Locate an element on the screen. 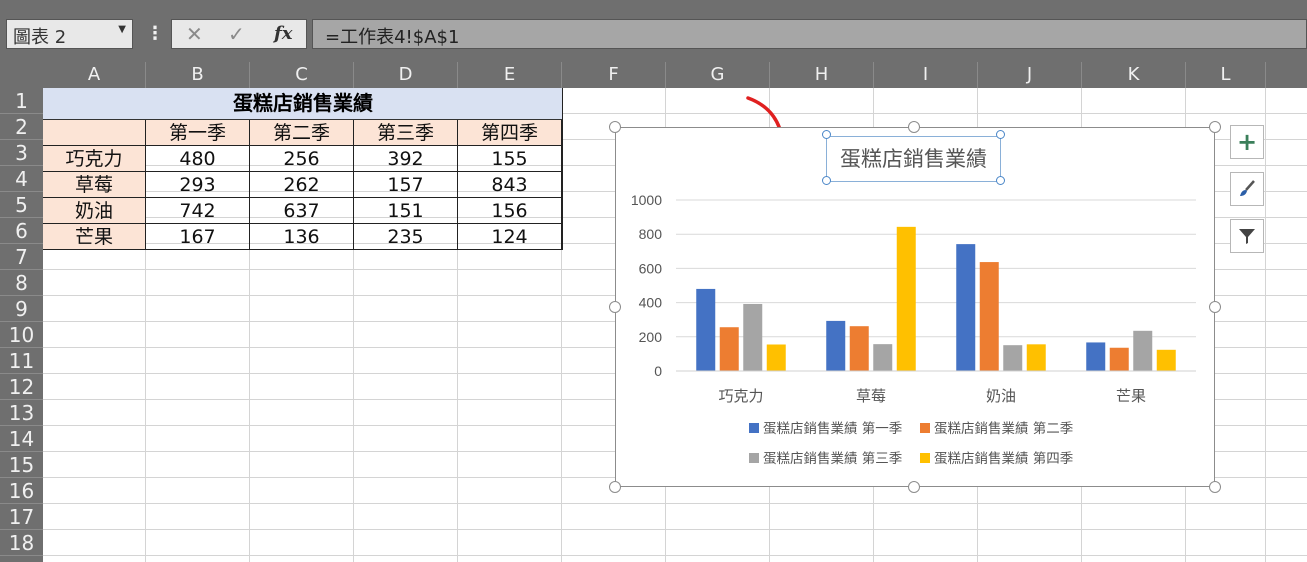  row-label-cell: 芒果 is located at coordinates (94, 237).